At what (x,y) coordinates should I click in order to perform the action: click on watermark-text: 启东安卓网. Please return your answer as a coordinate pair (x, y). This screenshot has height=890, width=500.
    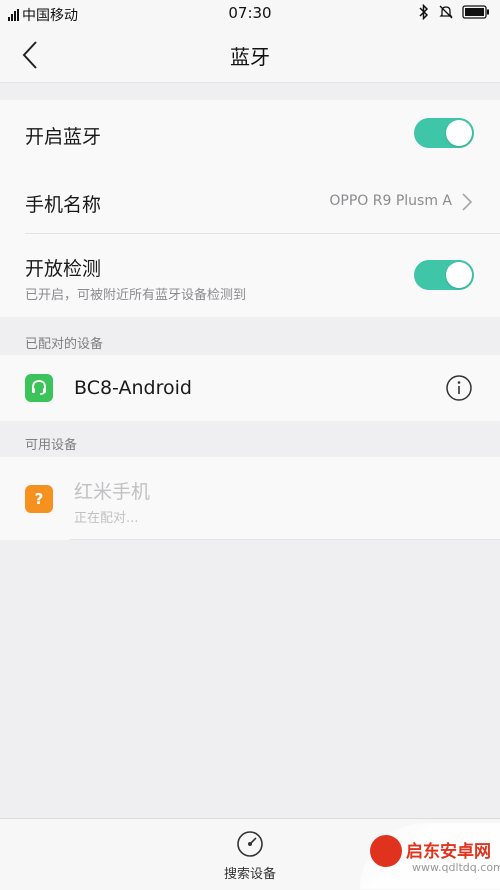
    Looking at the image, I should click on (448, 852).